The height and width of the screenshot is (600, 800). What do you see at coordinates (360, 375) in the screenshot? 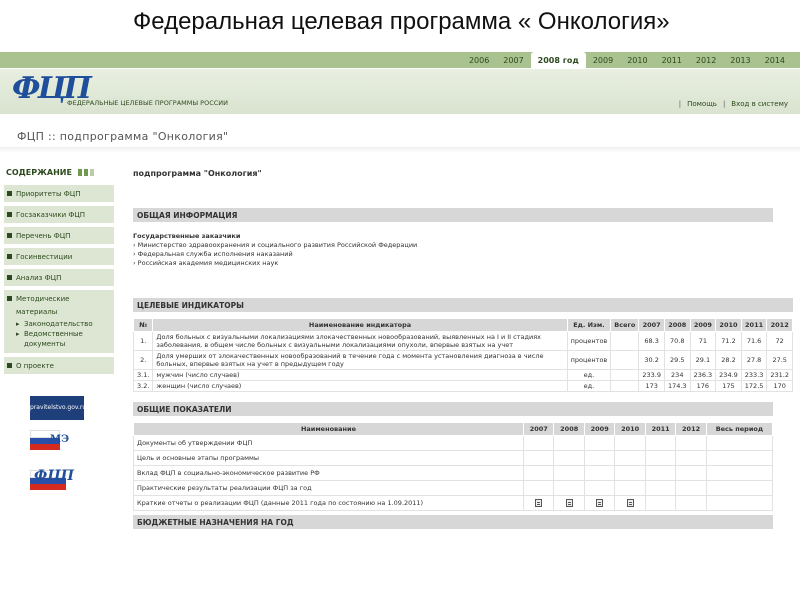
I see `indicator-name: мужчин (число случаев)` at bounding box center [360, 375].